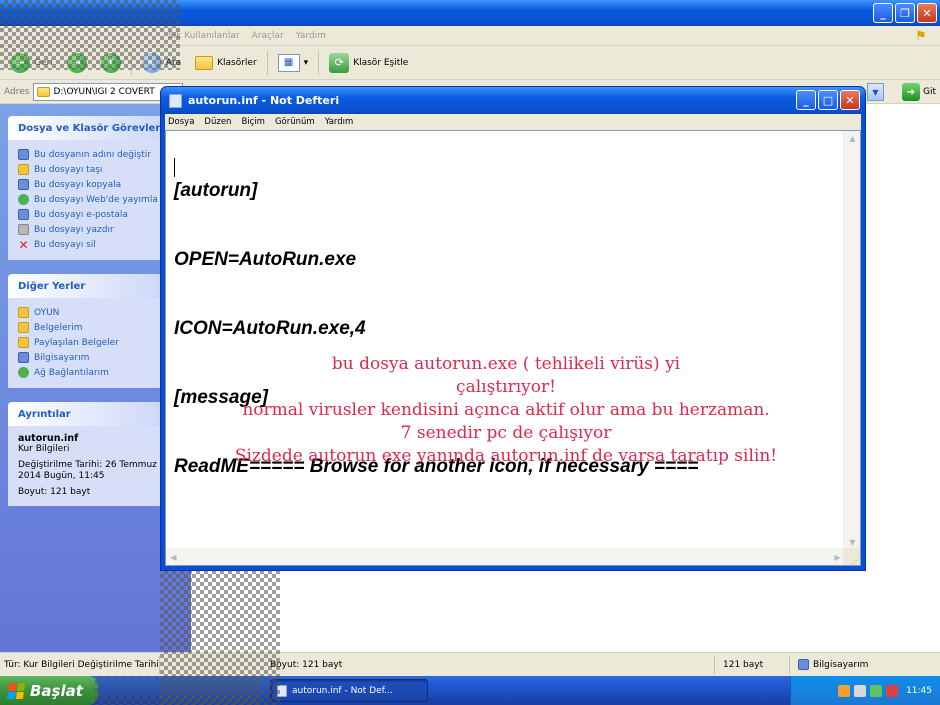 The width and height of the screenshot is (940, 705). Describe the element at coordinates (921, 36) in the screenshot. I see `windows-flag-icon: ⚑` at that location.